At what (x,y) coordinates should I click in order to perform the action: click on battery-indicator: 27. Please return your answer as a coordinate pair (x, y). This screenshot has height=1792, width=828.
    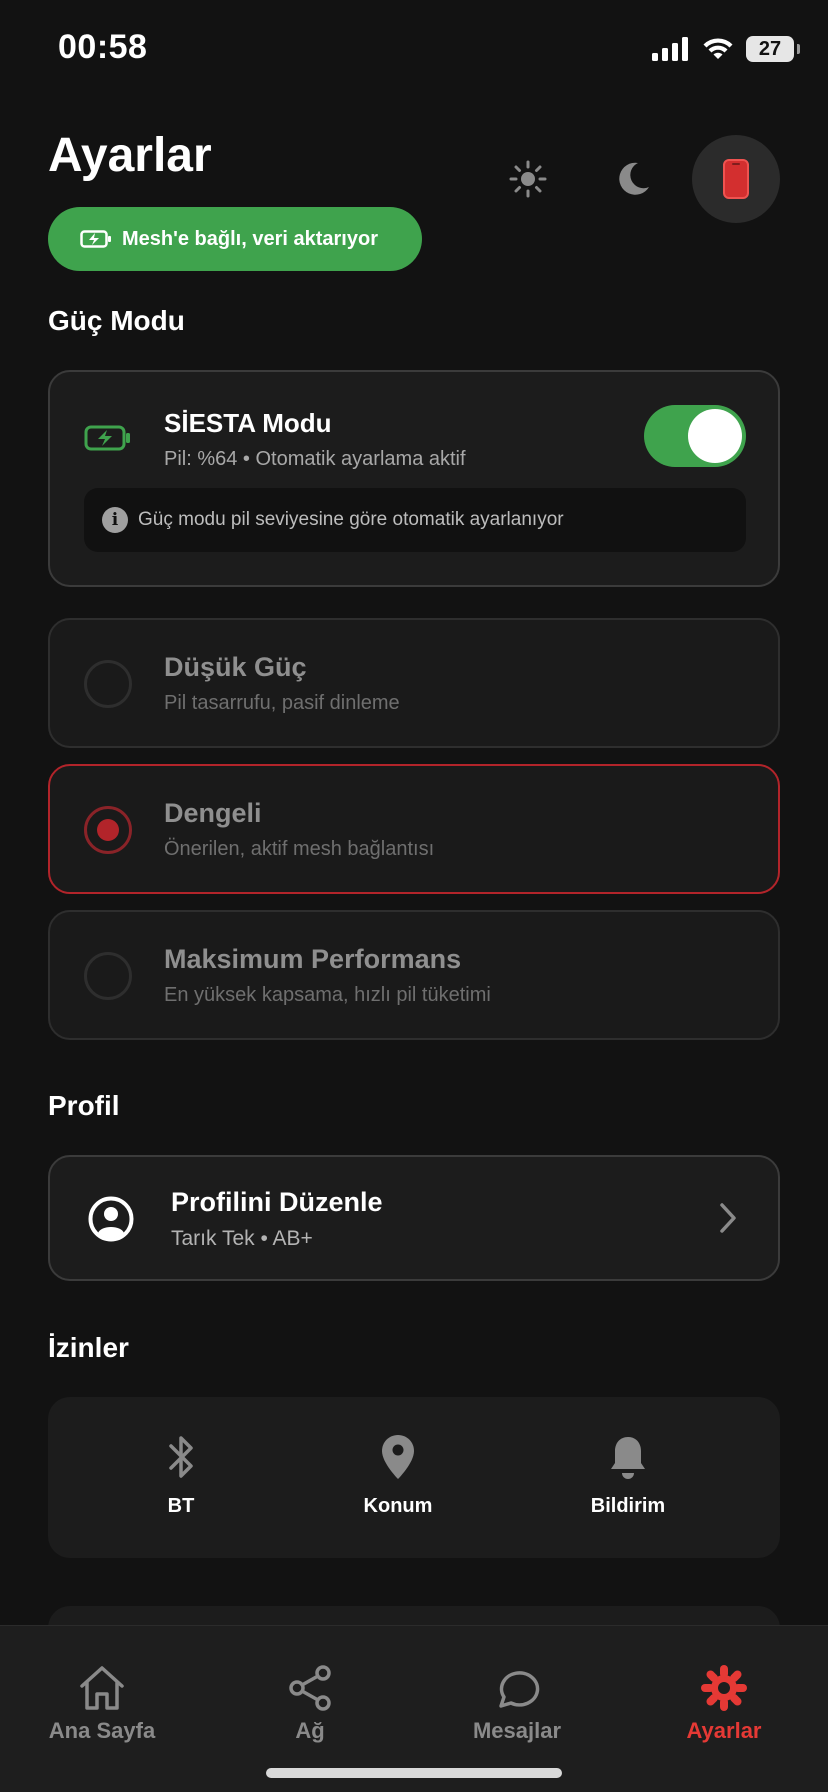
    Looking at the image, I should click on (773, 49).